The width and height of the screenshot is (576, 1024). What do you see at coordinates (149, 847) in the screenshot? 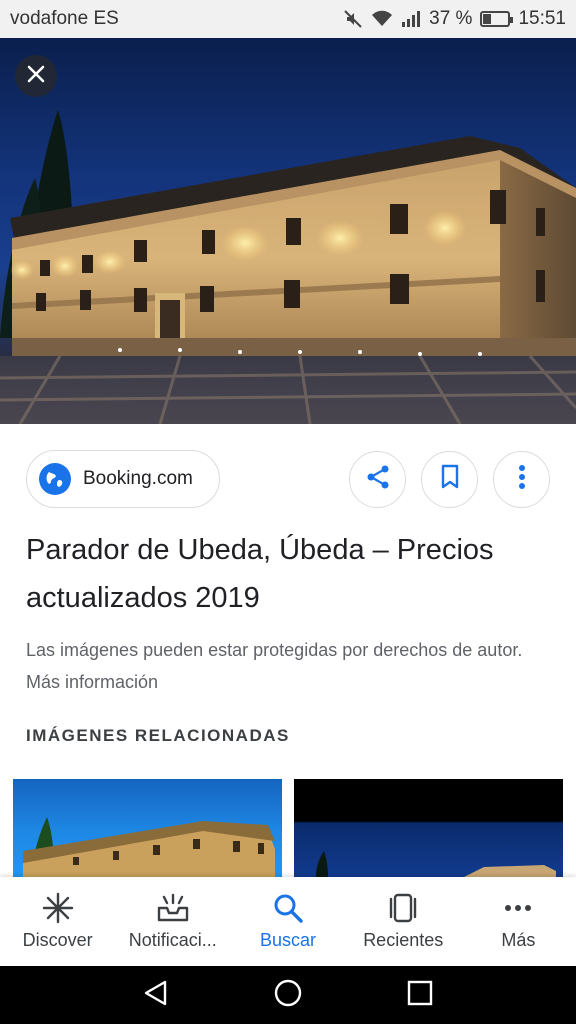
I see `building-daytime-illustration` at bounding box center [149, 847].